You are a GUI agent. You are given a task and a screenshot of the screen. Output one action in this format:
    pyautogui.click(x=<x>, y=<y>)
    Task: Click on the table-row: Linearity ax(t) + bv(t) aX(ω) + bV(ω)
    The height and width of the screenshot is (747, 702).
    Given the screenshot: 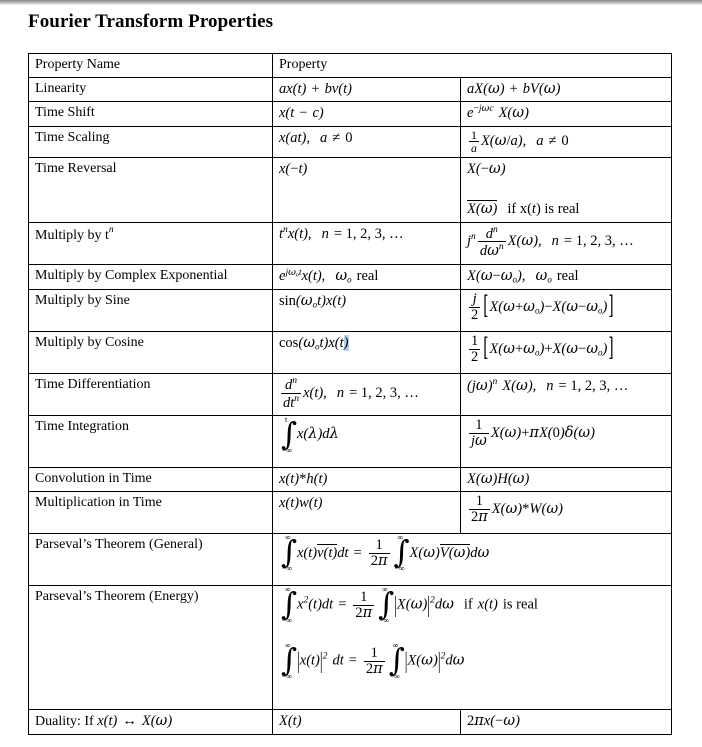 What is the action you would take?
    pyautogui.click(x=350, y=89)
    